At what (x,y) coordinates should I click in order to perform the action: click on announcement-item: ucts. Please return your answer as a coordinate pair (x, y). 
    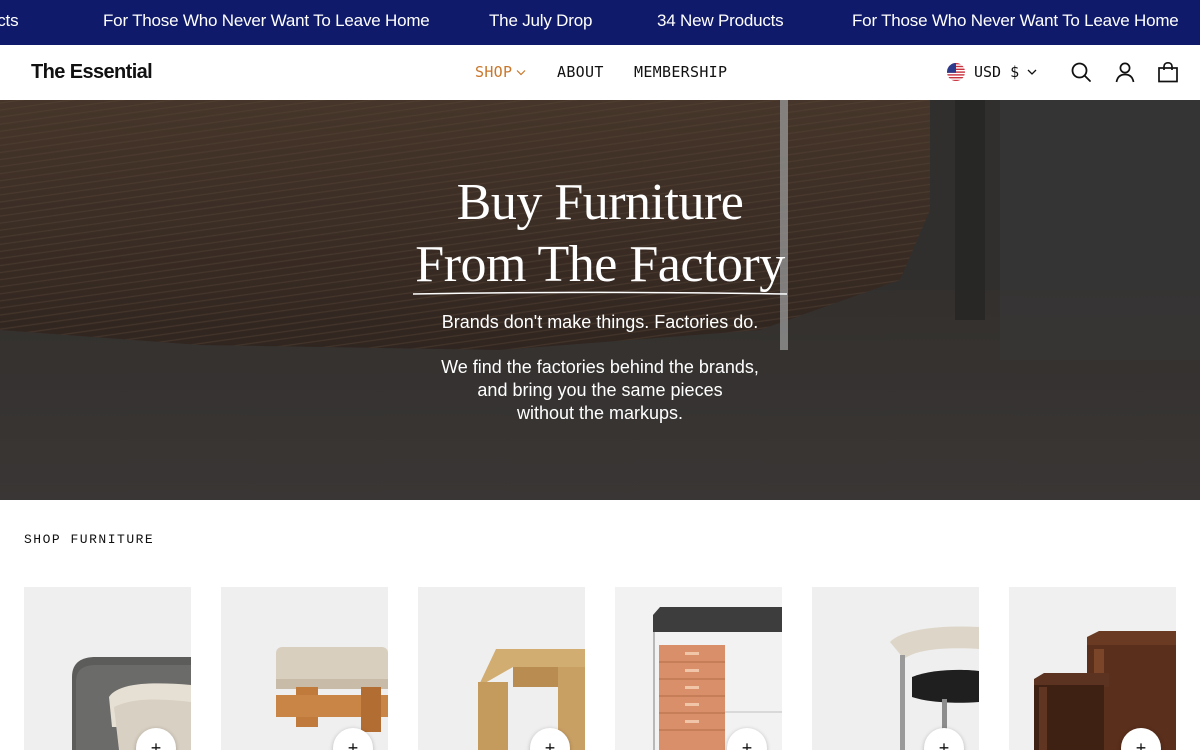
    Looking at the image, I should click on (9, 20).